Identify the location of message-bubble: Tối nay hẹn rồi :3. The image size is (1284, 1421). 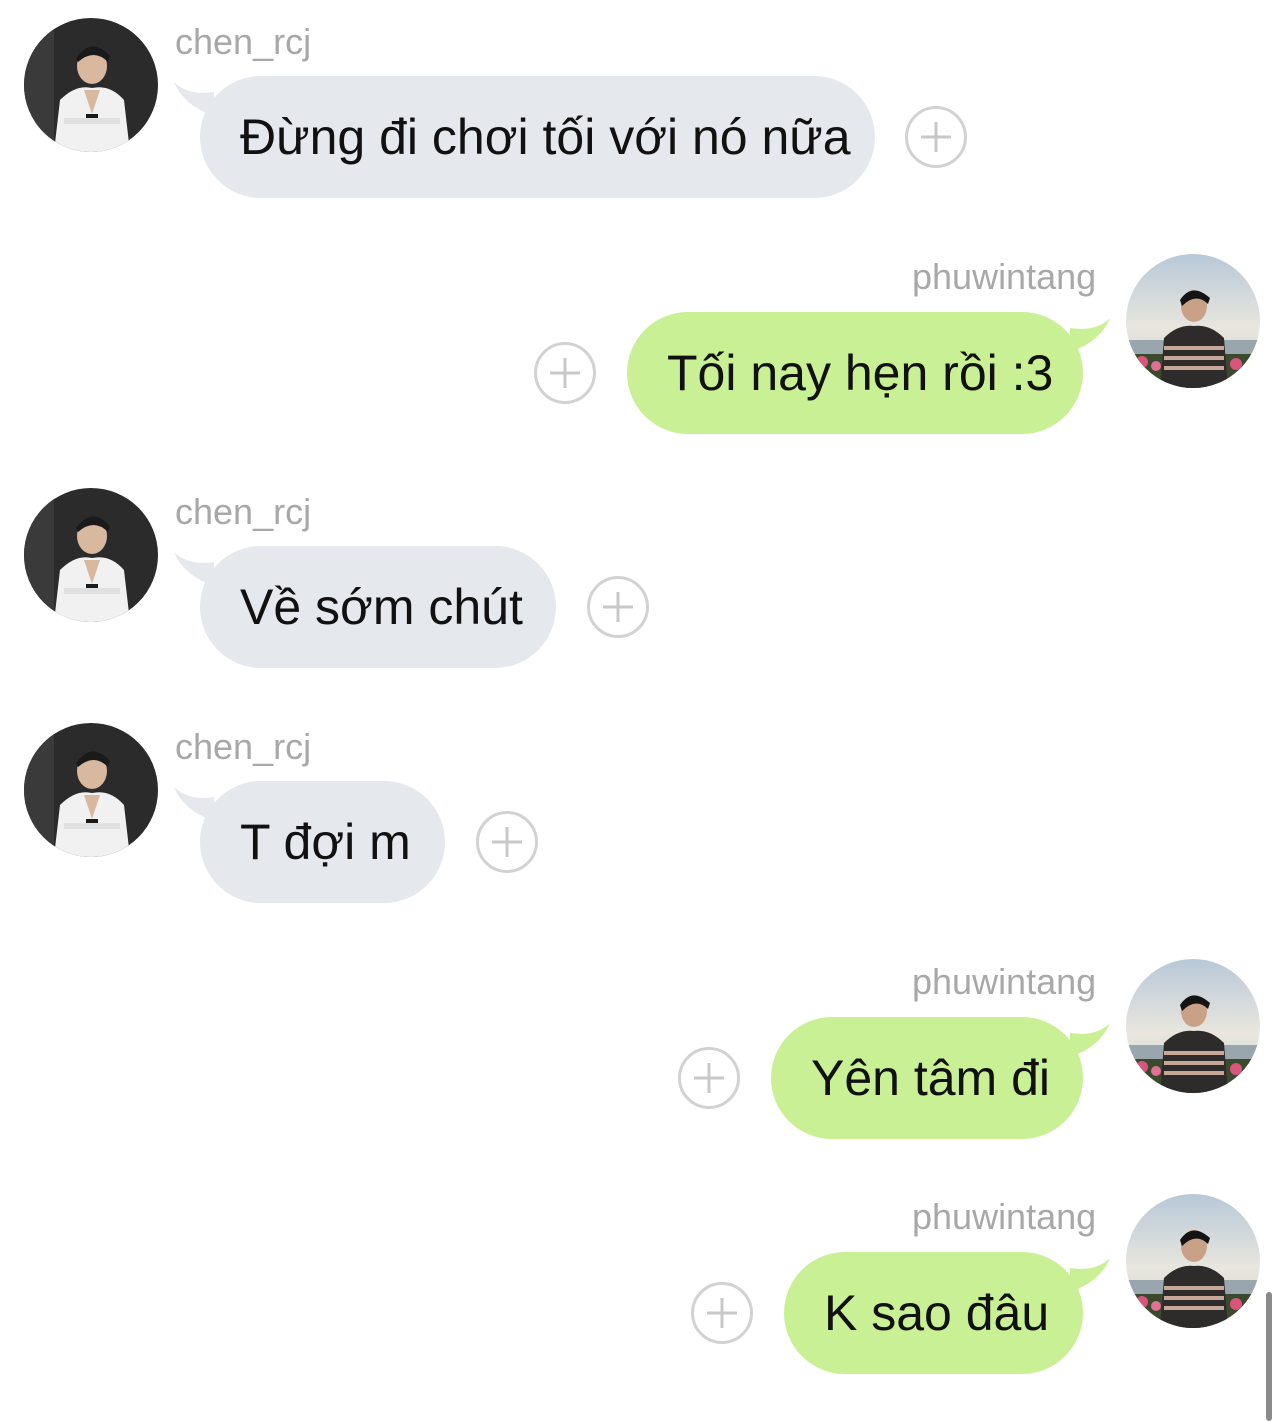
(855, 373).